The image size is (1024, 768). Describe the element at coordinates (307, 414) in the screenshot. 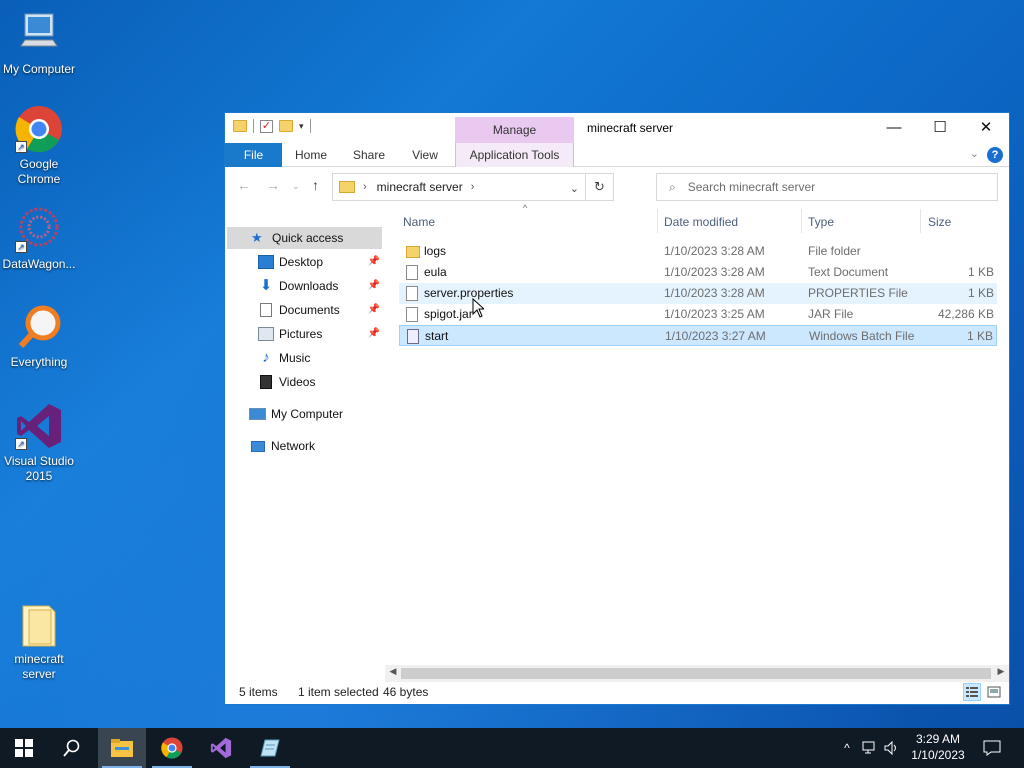

I see `nav-item-label: My Computer` at that location.